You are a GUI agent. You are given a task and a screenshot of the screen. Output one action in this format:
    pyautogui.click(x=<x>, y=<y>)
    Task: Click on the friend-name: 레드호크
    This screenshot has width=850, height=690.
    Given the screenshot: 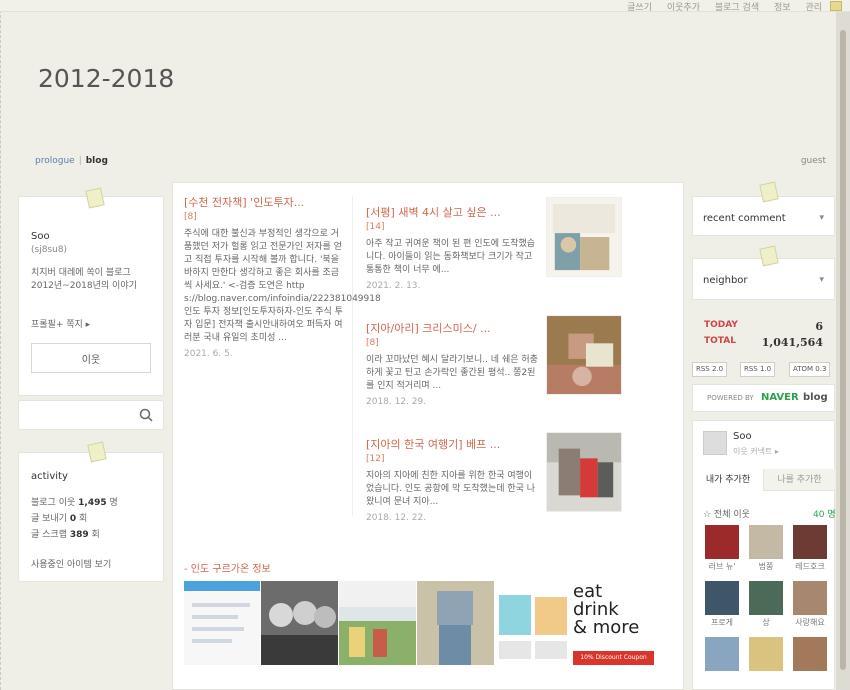 What is the action you would take?
    pyautogui.click(x=810, y=566)
    